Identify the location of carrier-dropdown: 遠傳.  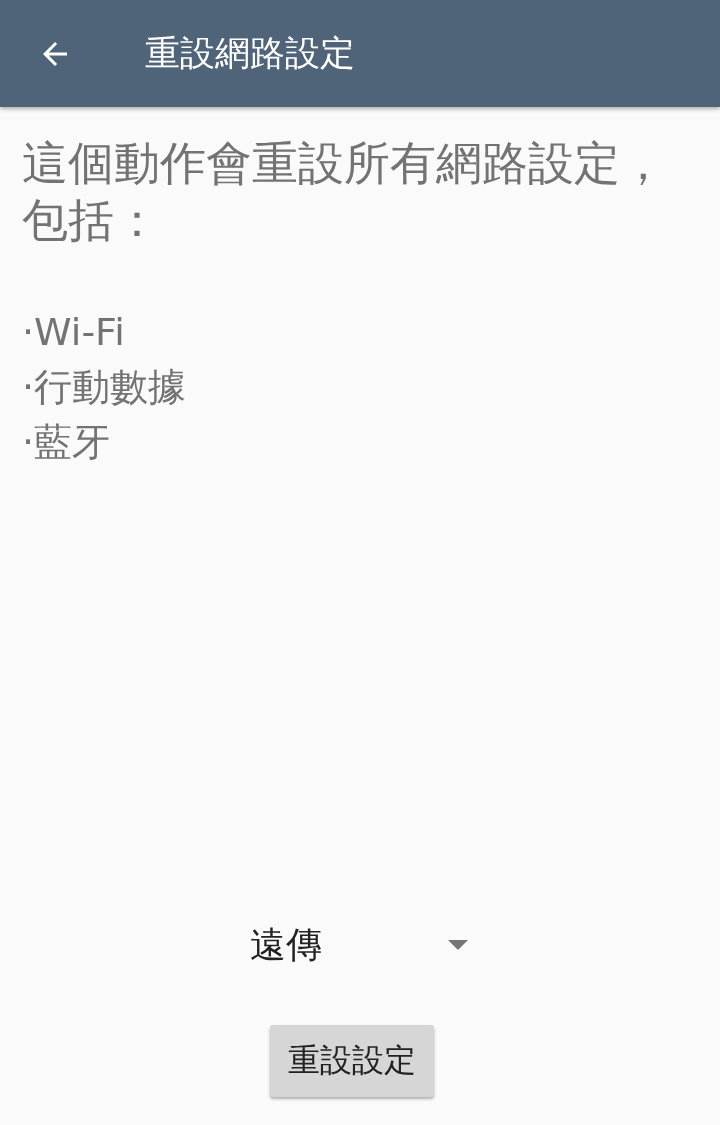
(363, 945).